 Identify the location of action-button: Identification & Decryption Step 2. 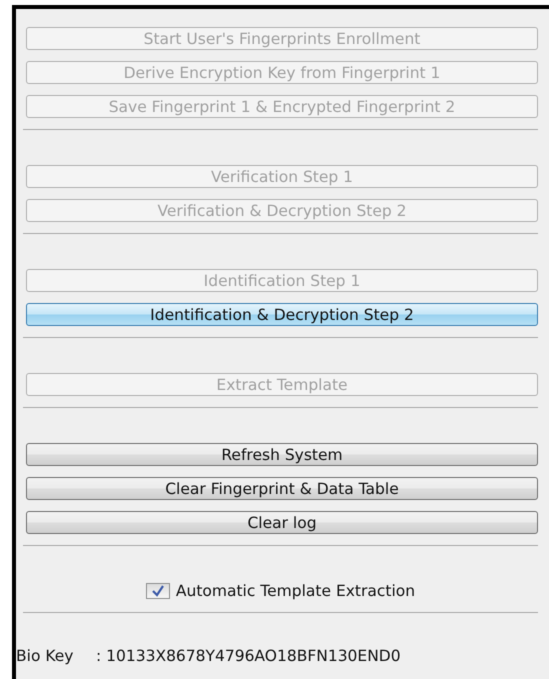
(282, 314).